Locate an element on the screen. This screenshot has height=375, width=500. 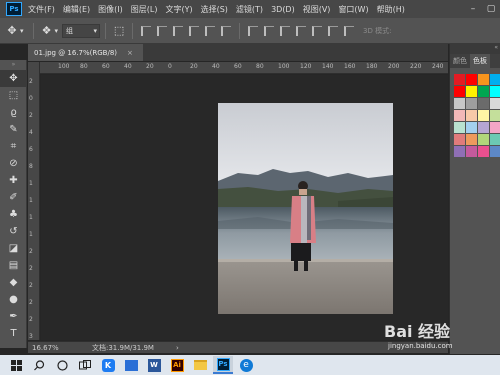
task-view-icon is located at coordinates (85, 365).